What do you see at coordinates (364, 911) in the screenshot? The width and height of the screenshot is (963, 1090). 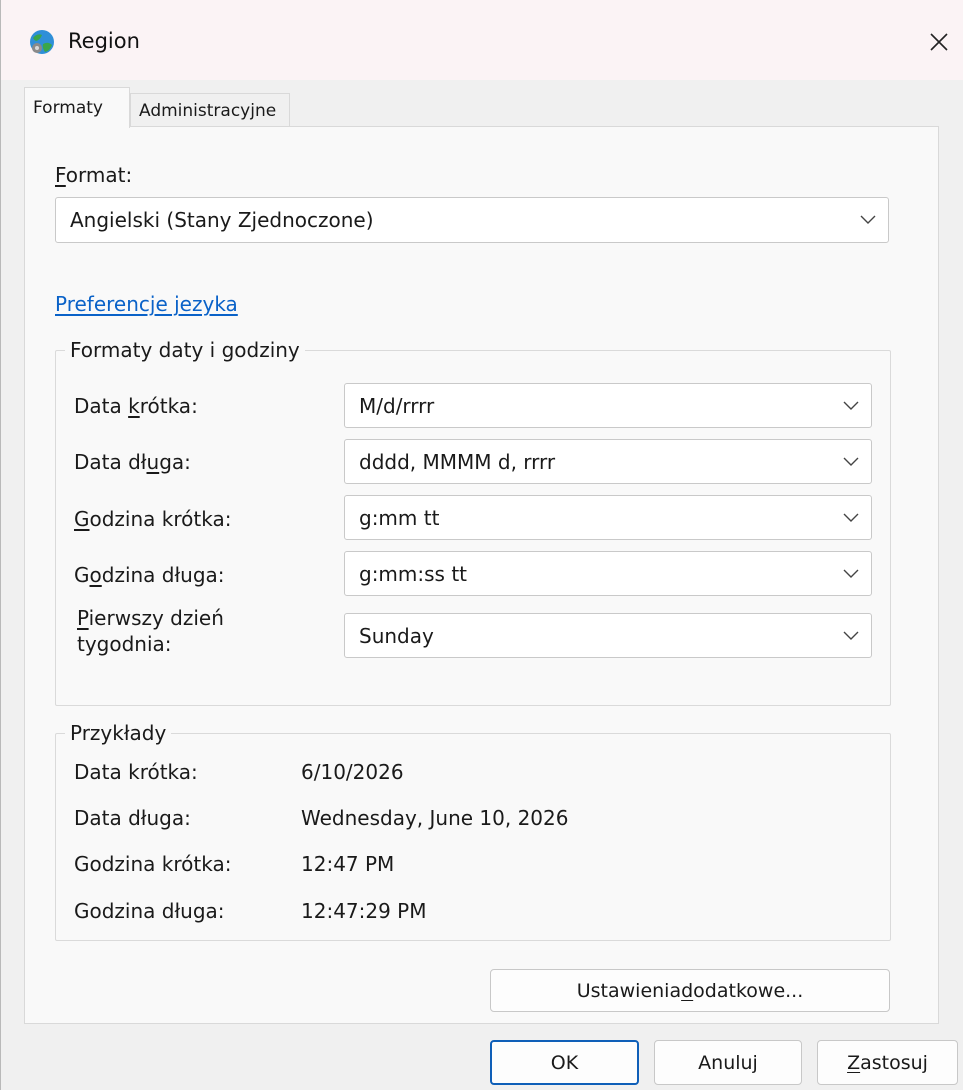 I see `example-long-time-value: 12:47:29 PM` at bounding box center [364, 911].